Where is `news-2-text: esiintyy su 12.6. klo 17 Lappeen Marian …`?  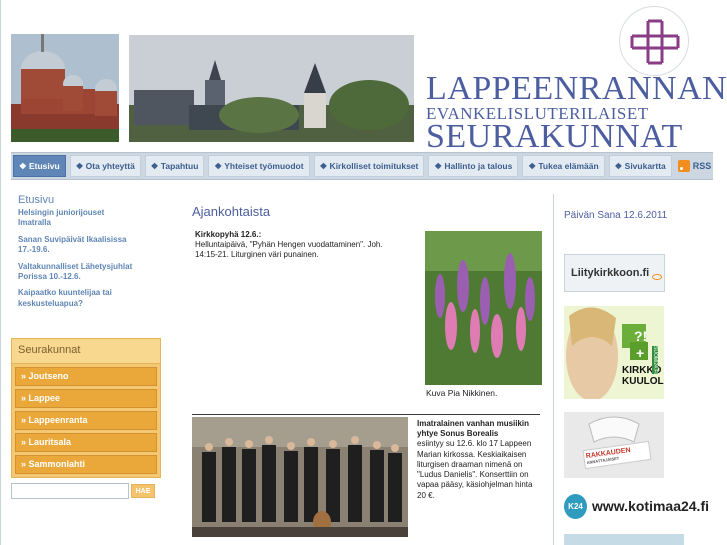 news-2-text: esiintyy su 12.6. klo 17 Lappeen Marian … is located at coordinates (475, 469).